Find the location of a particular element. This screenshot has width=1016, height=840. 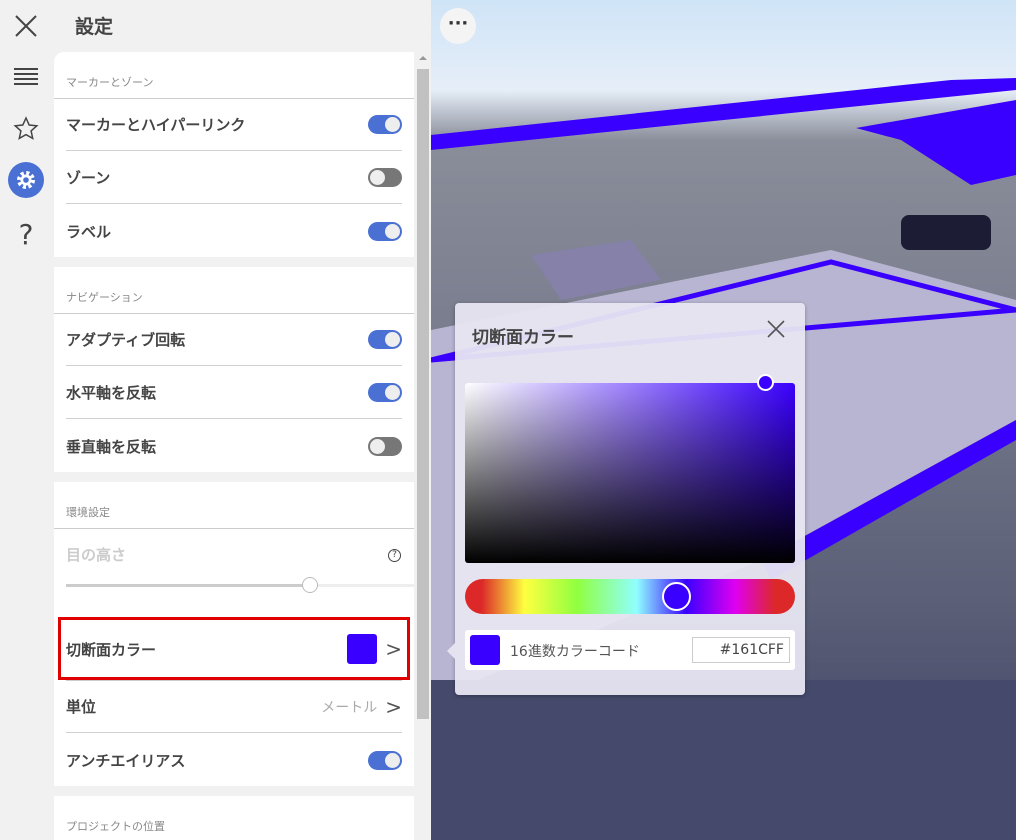

row-zones: ゾーン is located at coordinates (234, 178).